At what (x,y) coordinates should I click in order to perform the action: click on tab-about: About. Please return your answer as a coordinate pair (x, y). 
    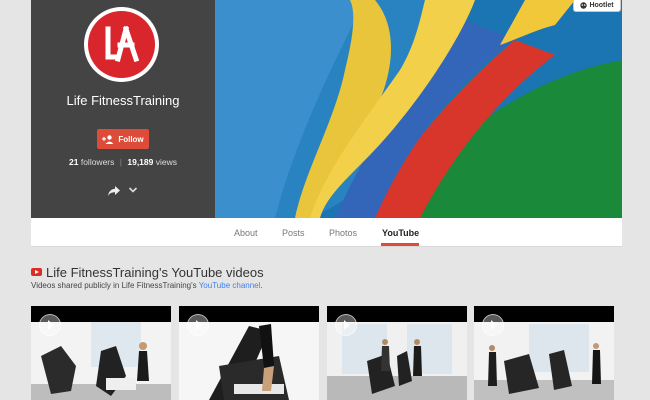
    Looking at the image, I should click on (246, 233).